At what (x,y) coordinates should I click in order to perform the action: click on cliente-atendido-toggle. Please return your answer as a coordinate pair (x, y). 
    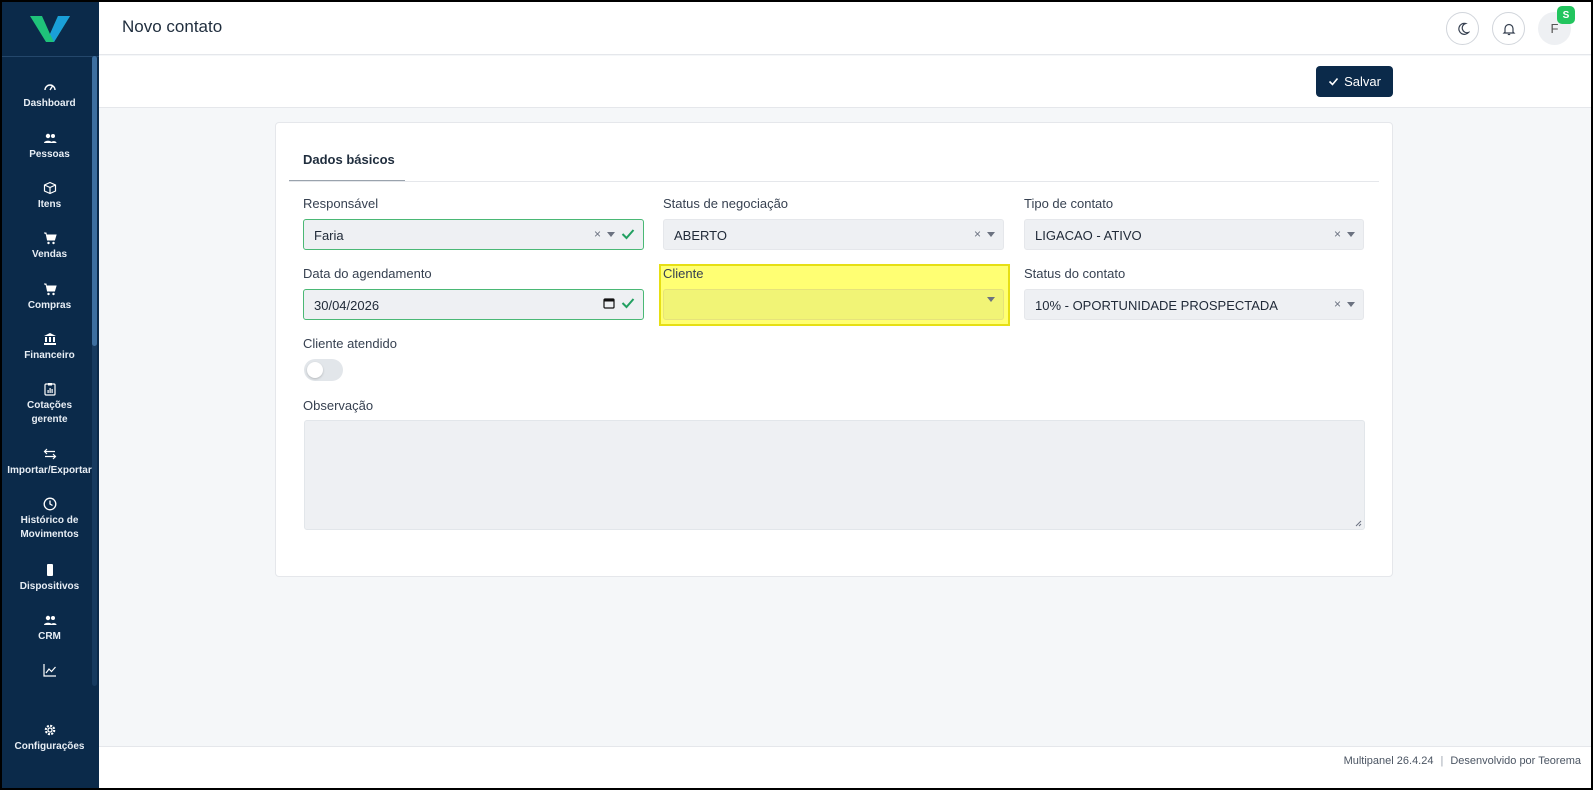
    Looking at the image, I should click on (323, 370).